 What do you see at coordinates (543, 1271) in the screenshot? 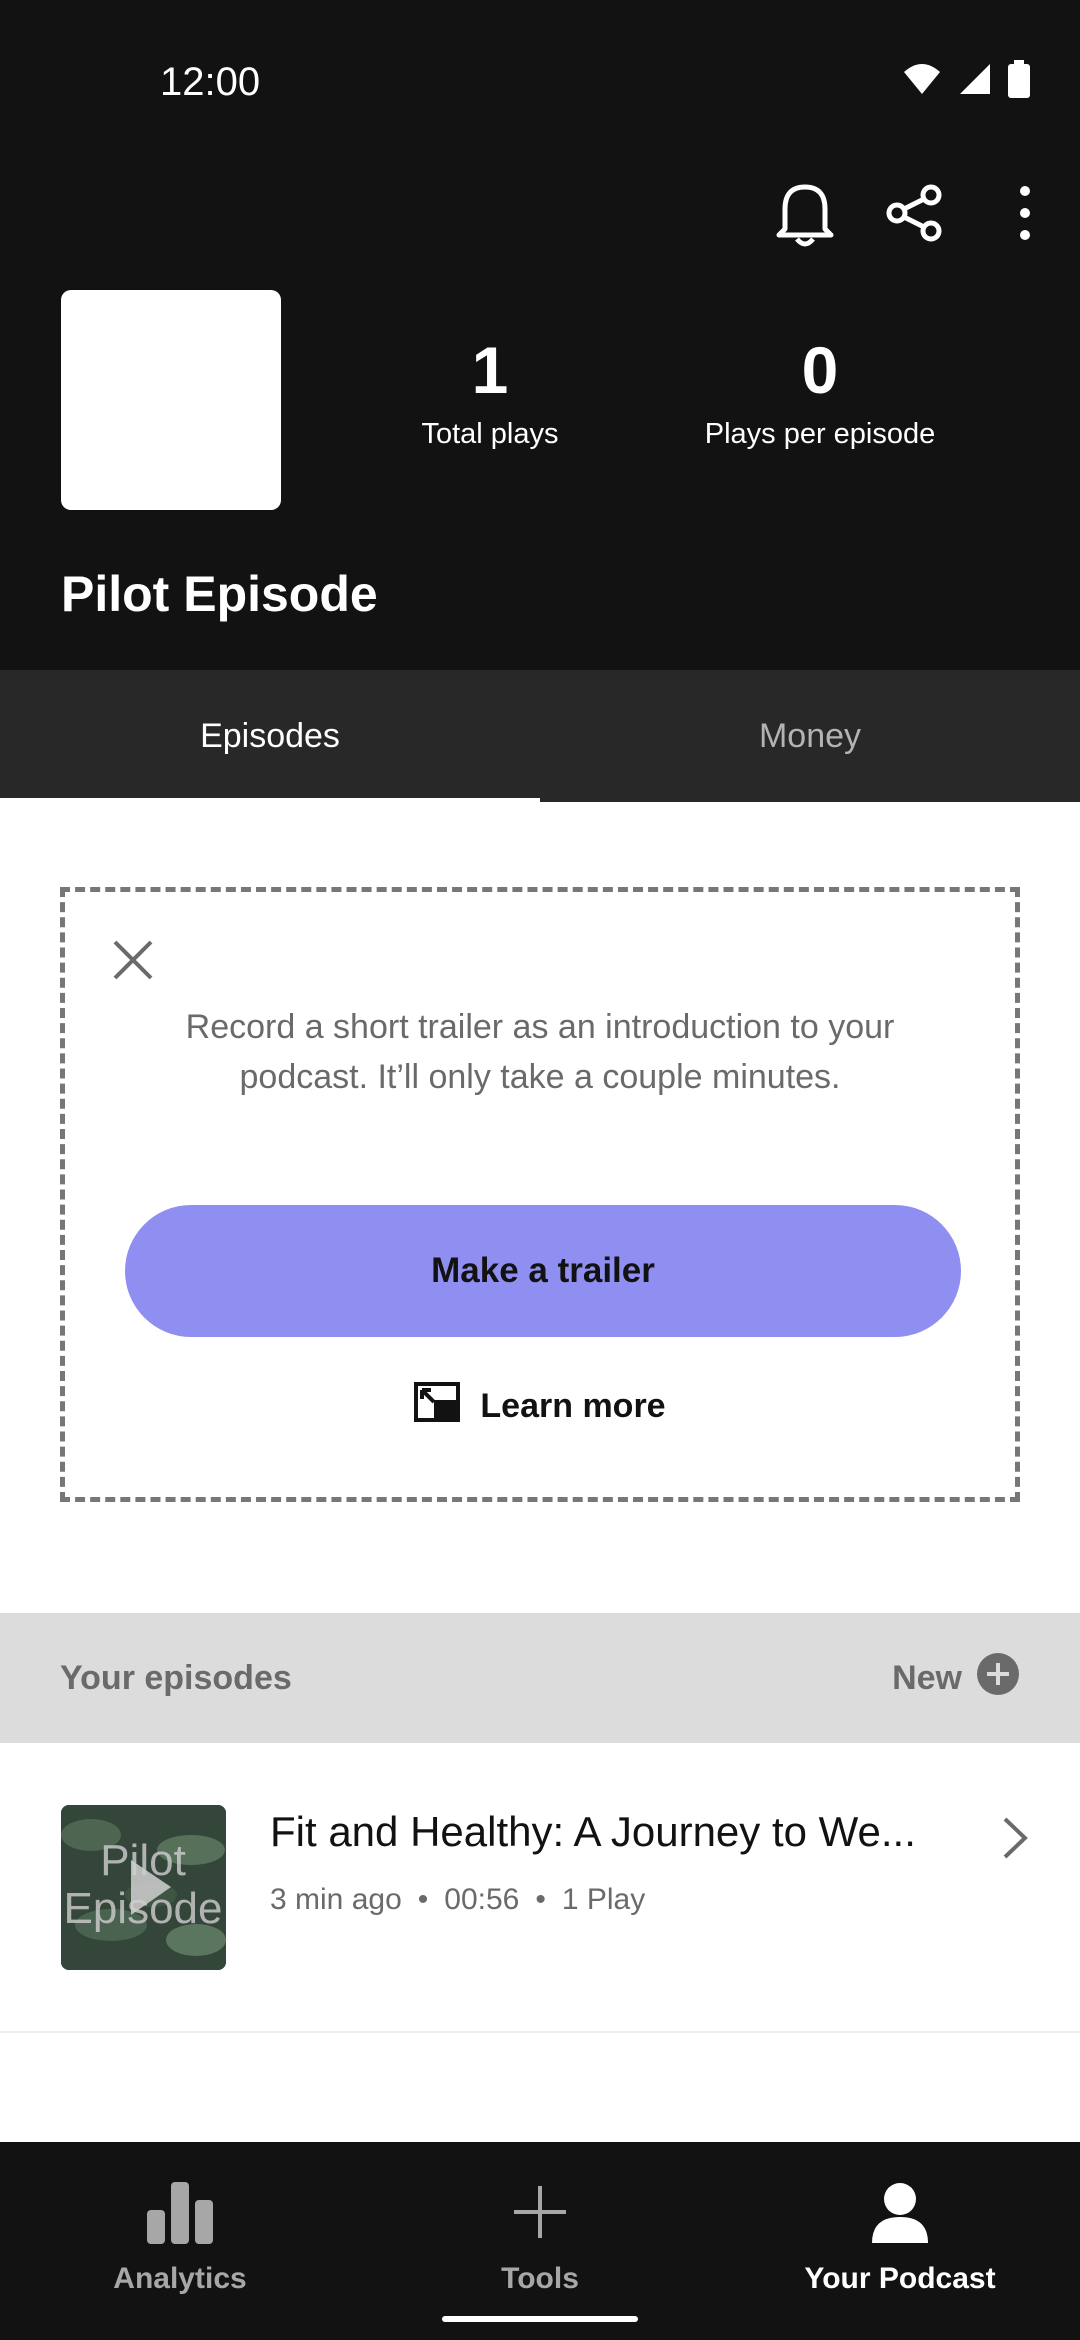
I see `make-trailer-button: Make a trailer` at bounding box center [543, 1271].